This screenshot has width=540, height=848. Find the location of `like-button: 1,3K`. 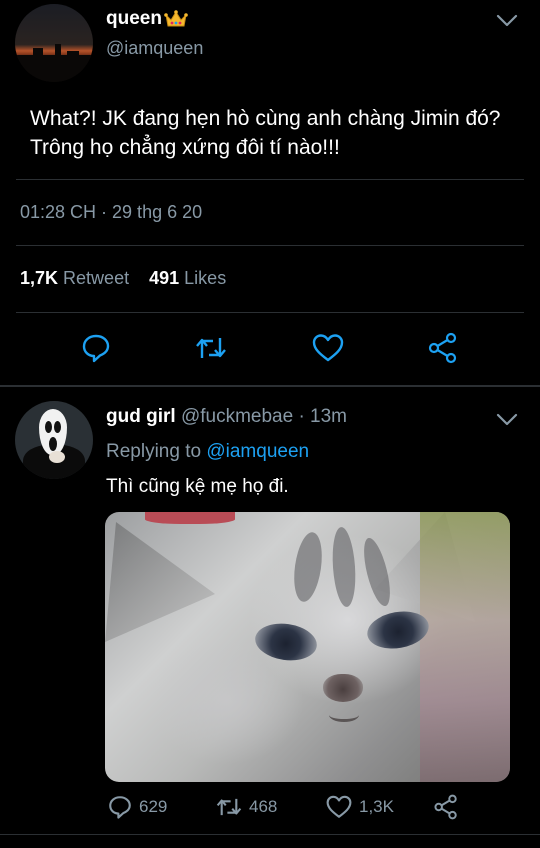

like-button: 1,3K is located at coordinates (359, 807).